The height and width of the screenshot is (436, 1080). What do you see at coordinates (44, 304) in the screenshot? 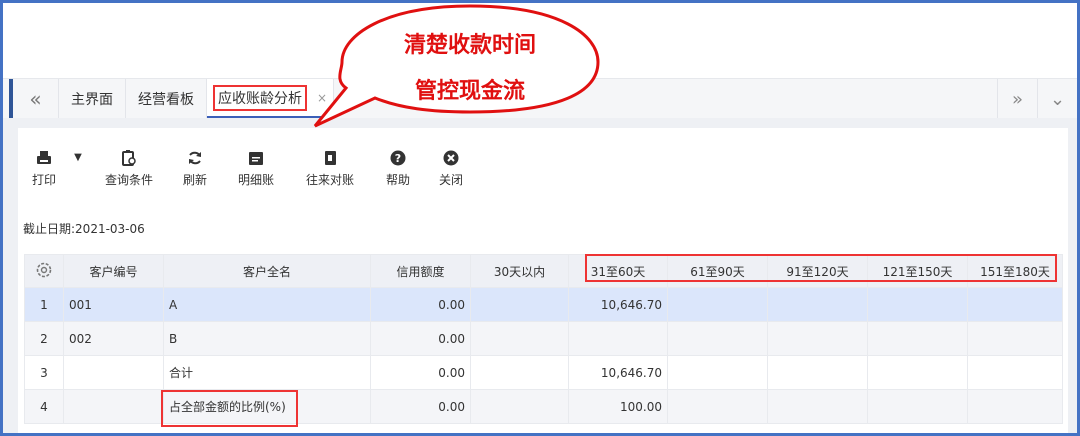
I see `table-cell: 1` at bounding box center [44, 304].